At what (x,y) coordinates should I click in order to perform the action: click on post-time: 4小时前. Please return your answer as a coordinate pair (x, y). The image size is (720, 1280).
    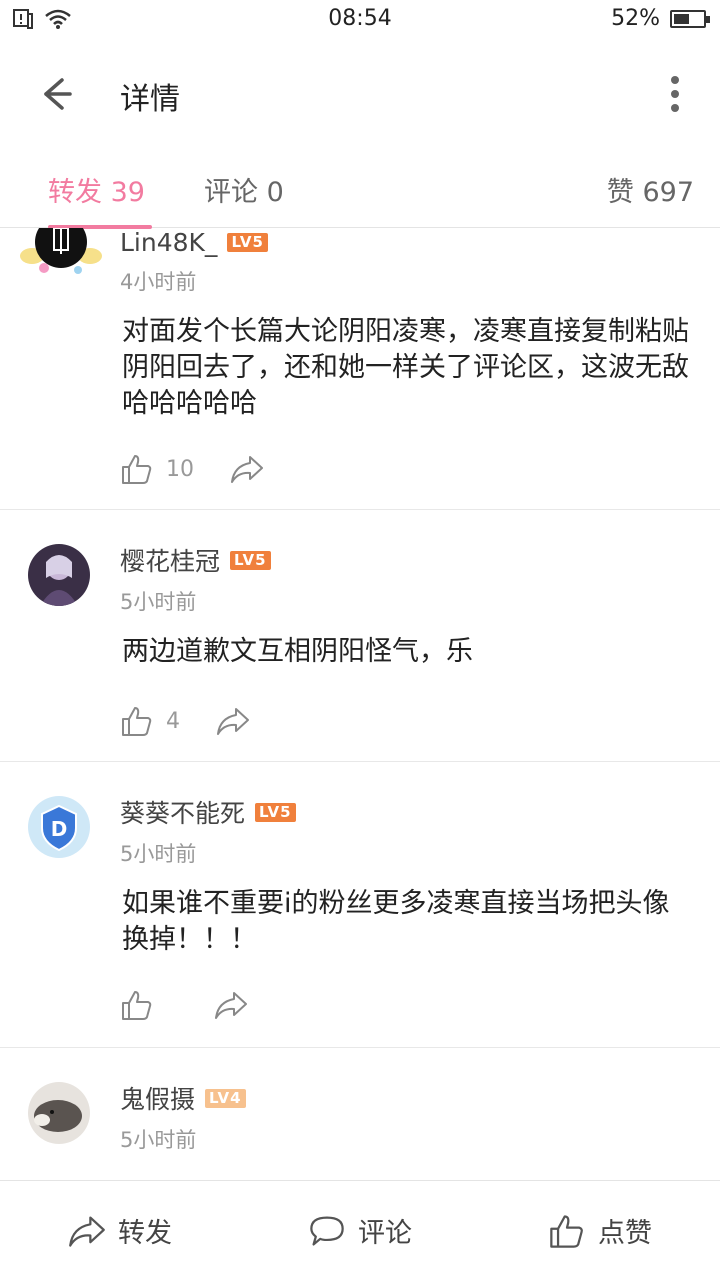
    Looking at the image, I should click on (158, 282).